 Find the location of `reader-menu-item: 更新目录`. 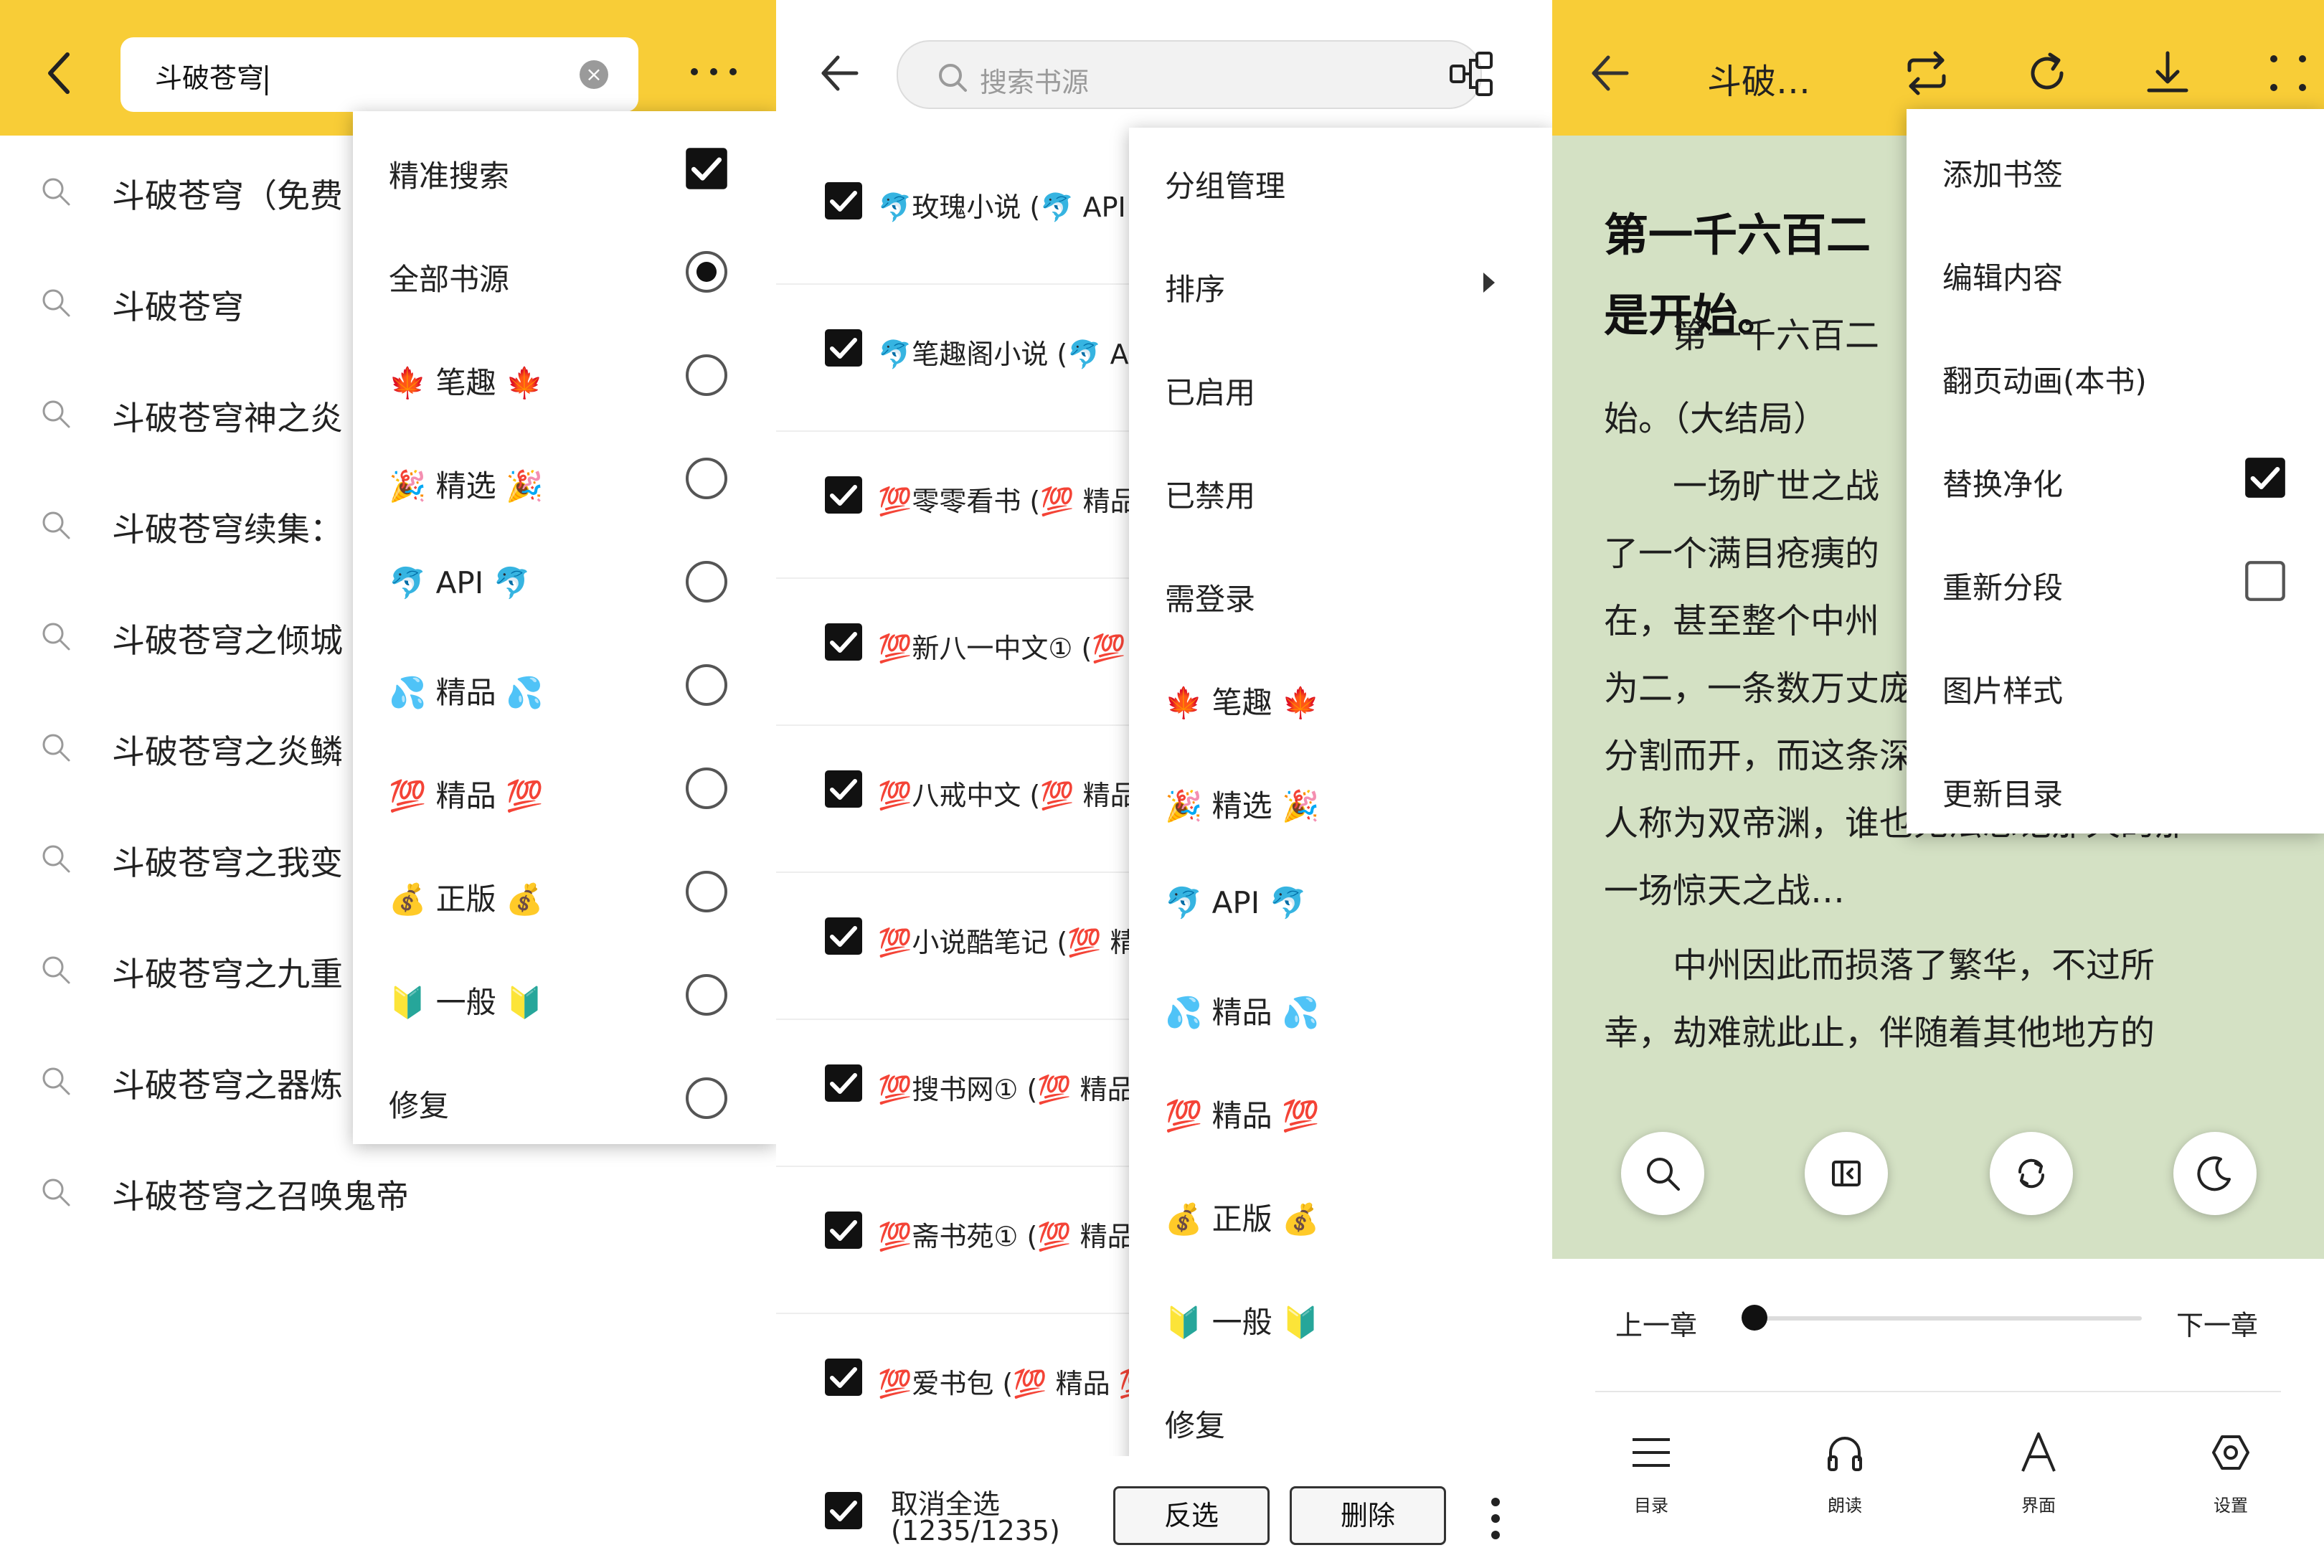

reader-menu-item: 更新目录 is located at coordinates (2115, 788).